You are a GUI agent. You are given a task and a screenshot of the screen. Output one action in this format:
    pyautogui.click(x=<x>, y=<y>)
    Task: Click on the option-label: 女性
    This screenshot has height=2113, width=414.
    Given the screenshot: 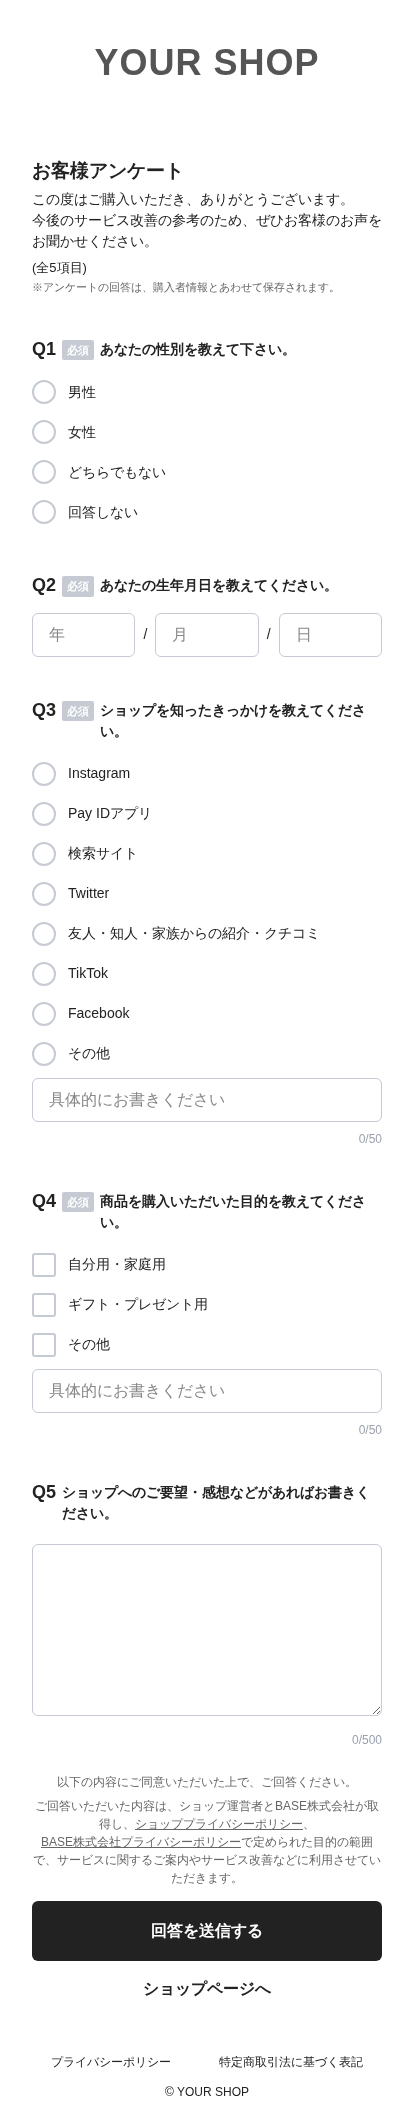 What is the action you would take?
    pyautogui.click(x=82, y=432)
    